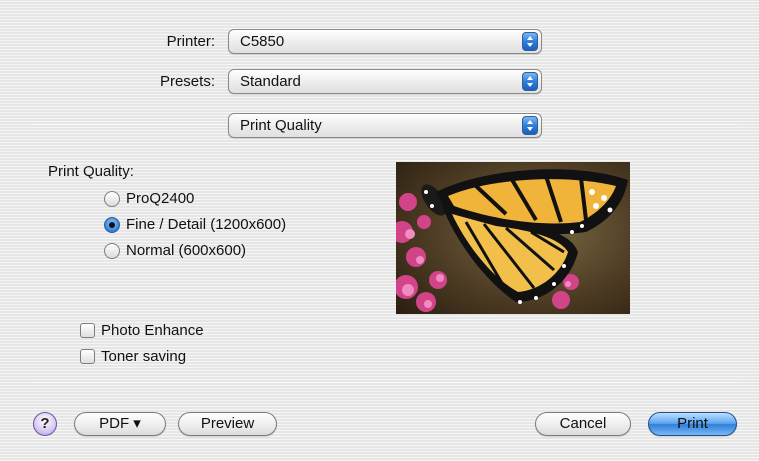  I want to click on radio-label: ProQ2400, so click(160, 198).